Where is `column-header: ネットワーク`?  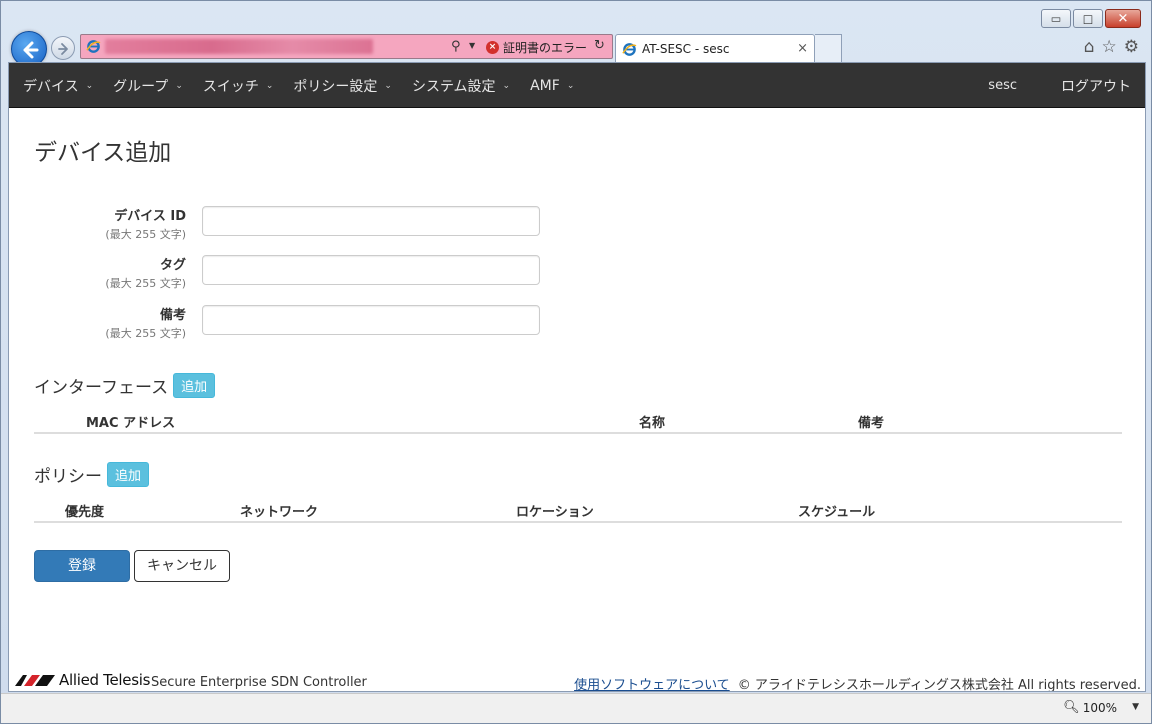
column-header: ネットワーク is located at coordinates (279, 512).